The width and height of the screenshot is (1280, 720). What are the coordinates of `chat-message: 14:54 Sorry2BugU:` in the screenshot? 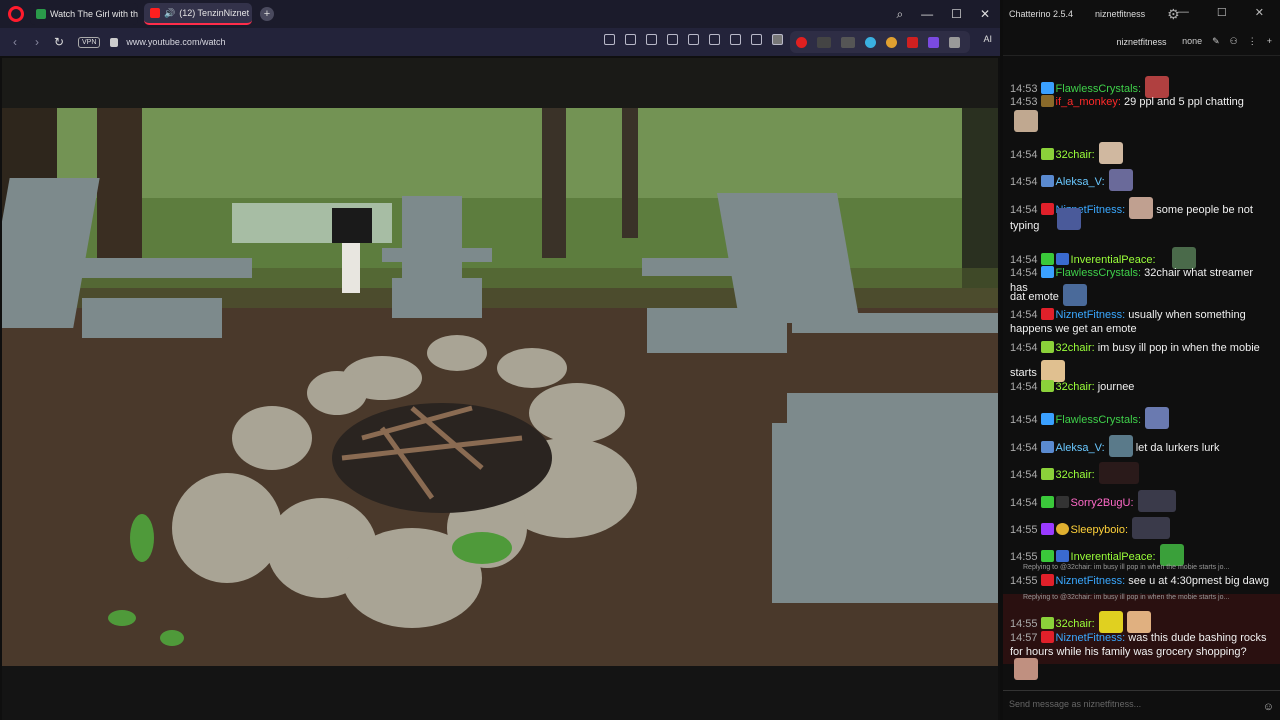 It's located at (1141, 501).